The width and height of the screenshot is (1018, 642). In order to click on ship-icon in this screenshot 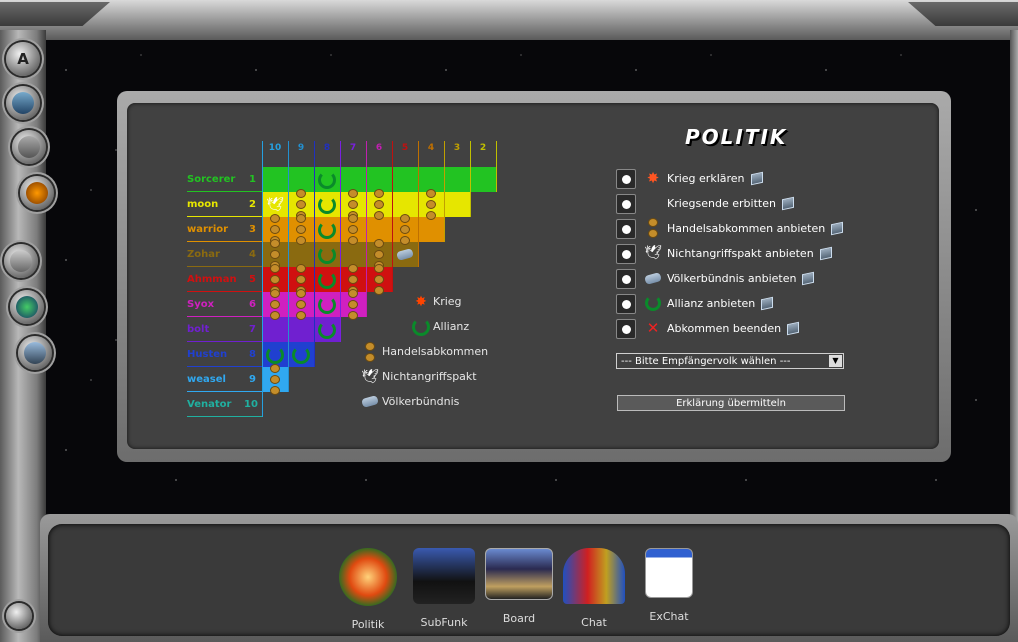, I will do `click(21, 261)`.